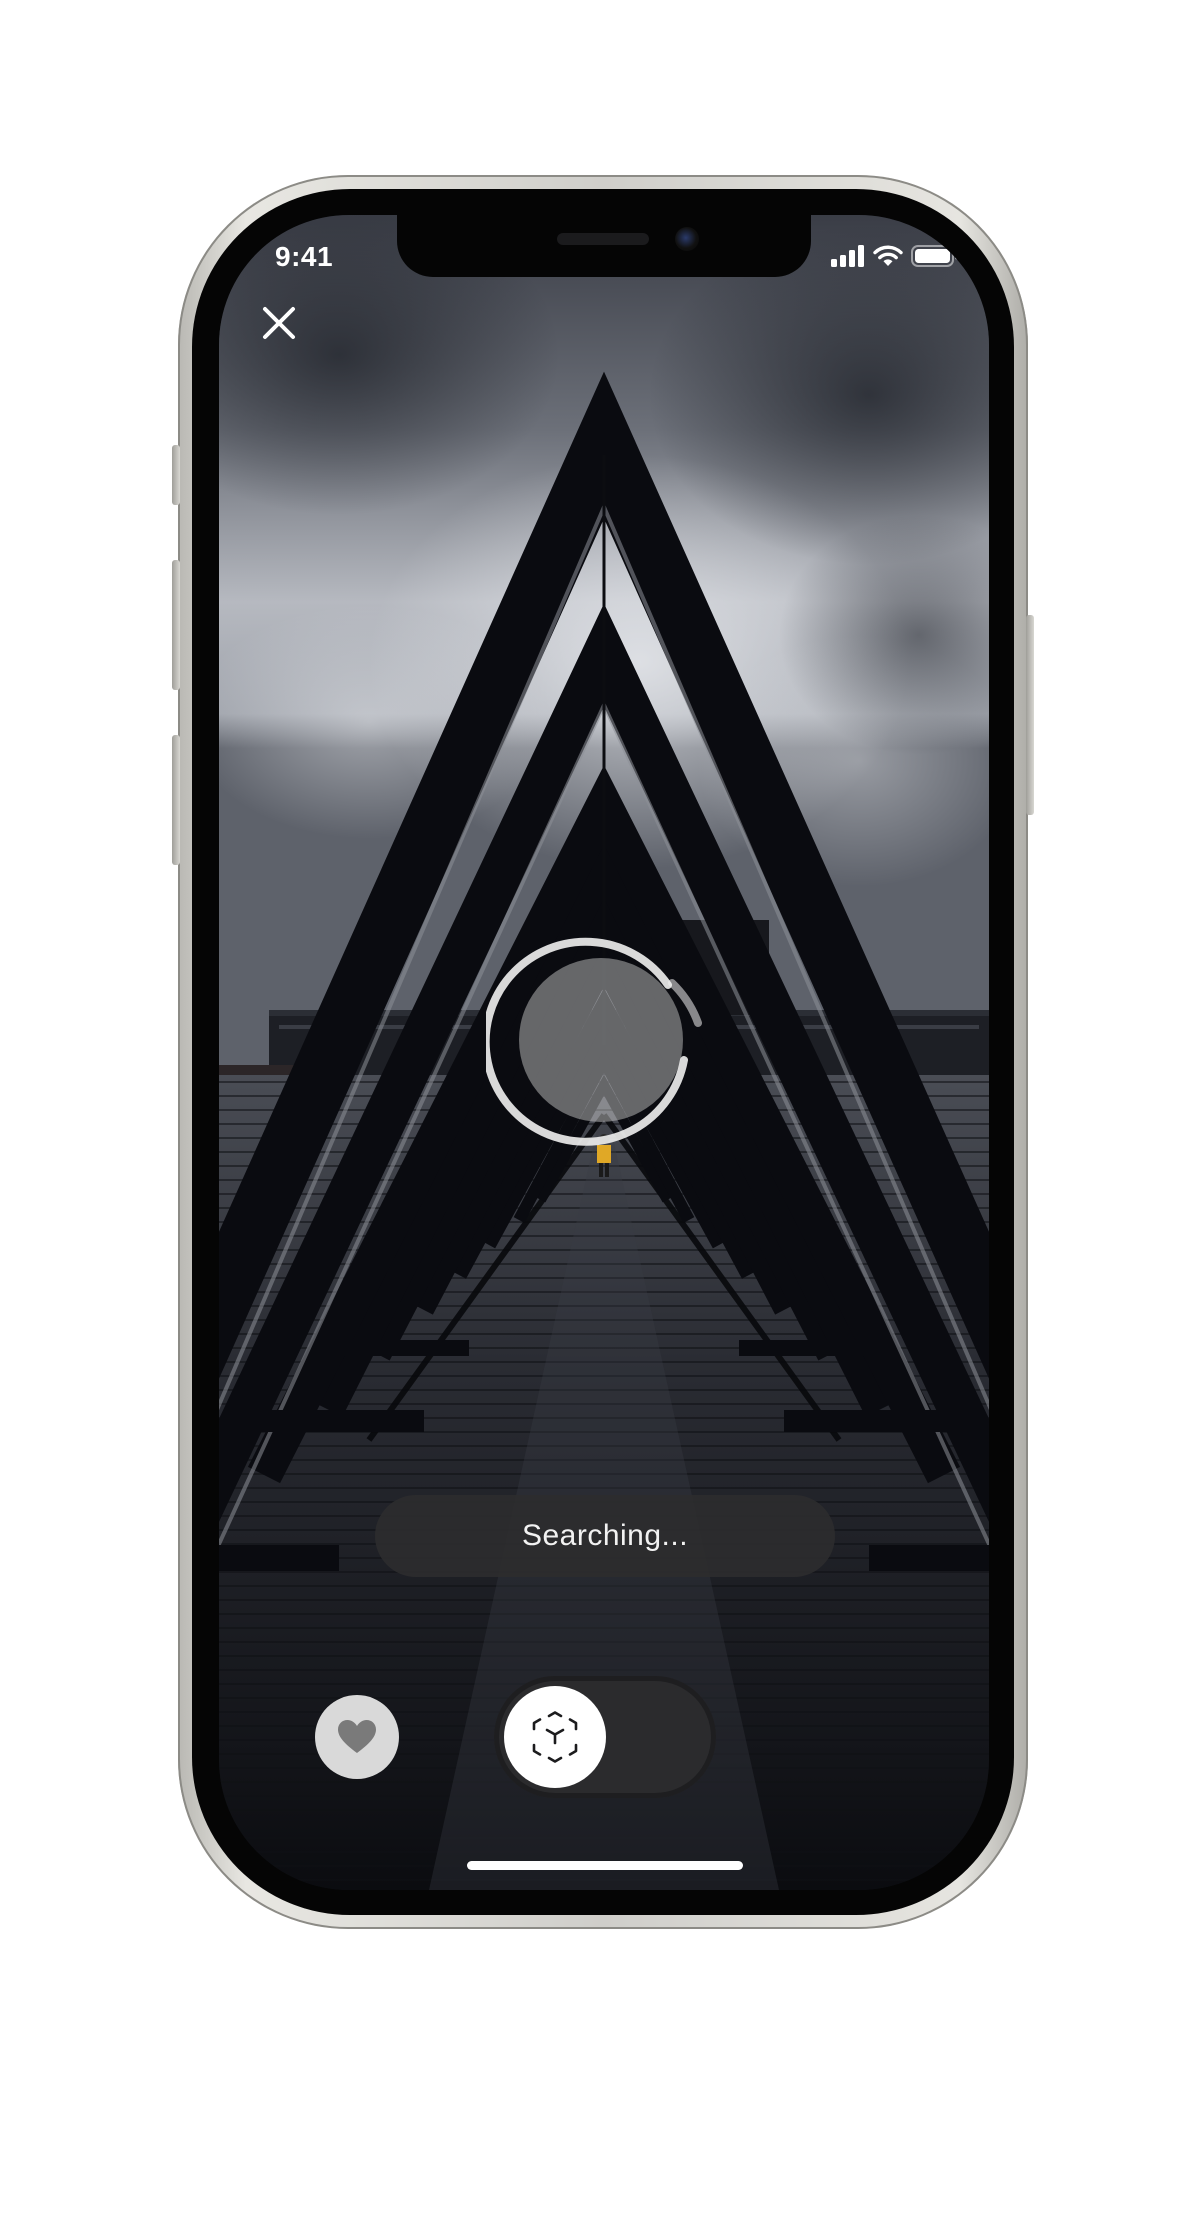 The image size is (1200, 2227). I want to click on notch, so click(604, 246).